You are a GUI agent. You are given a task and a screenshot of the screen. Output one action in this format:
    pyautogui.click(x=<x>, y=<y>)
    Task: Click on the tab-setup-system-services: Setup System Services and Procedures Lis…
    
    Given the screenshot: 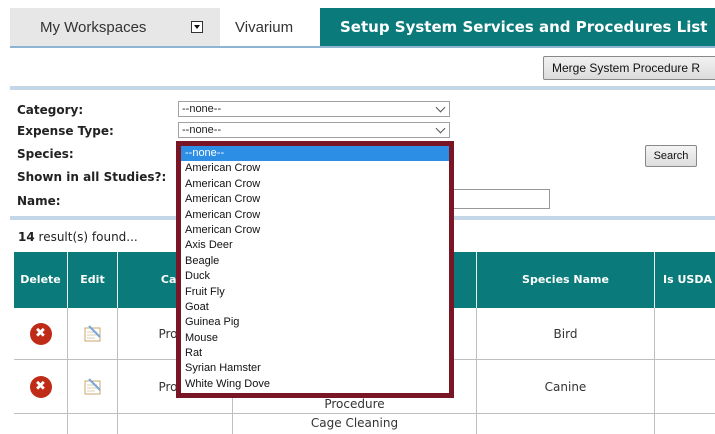 What is the action you would take?
    pyautogui.click(x=517, y=27)
    